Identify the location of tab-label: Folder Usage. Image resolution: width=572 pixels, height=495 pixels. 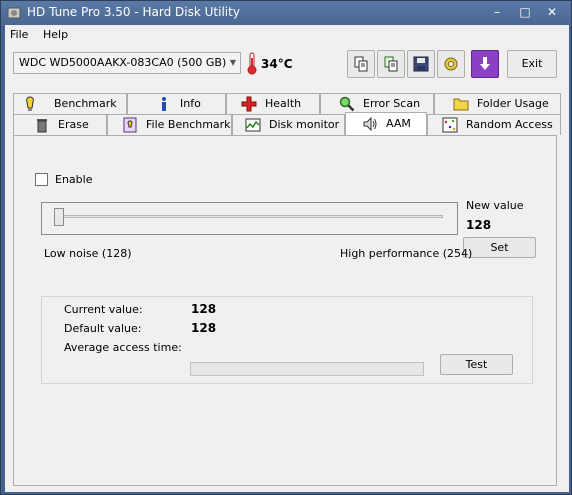
(513, 103).